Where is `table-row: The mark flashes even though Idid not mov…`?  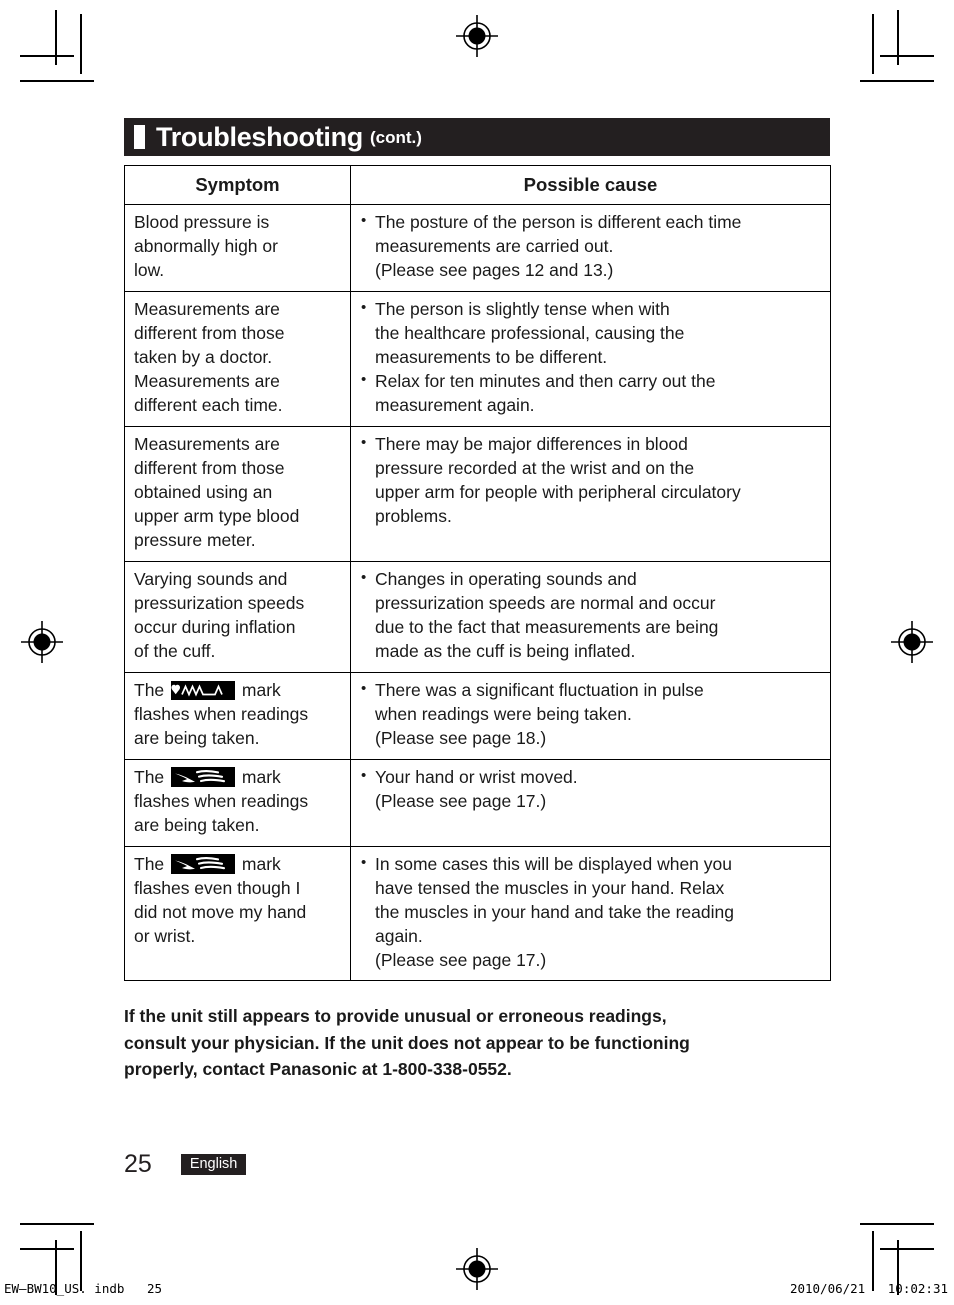
table-row: The mark flashes even though Idid not mov… is located at coordinates (477, 913).